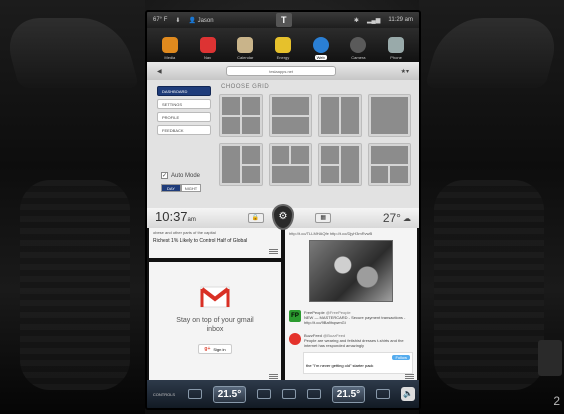 This screenshot has height=414, width=564. I want to click on gmail-logo-icon, so click(215, 297).